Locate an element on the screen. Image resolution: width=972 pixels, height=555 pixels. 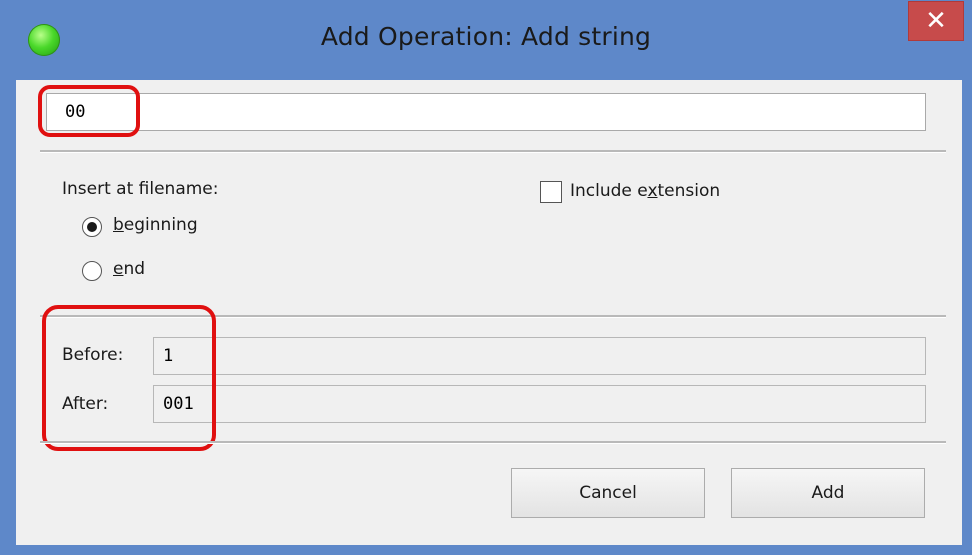
title-bar: Add Operation: Add string ✕ is located at coordinates (486, 40).